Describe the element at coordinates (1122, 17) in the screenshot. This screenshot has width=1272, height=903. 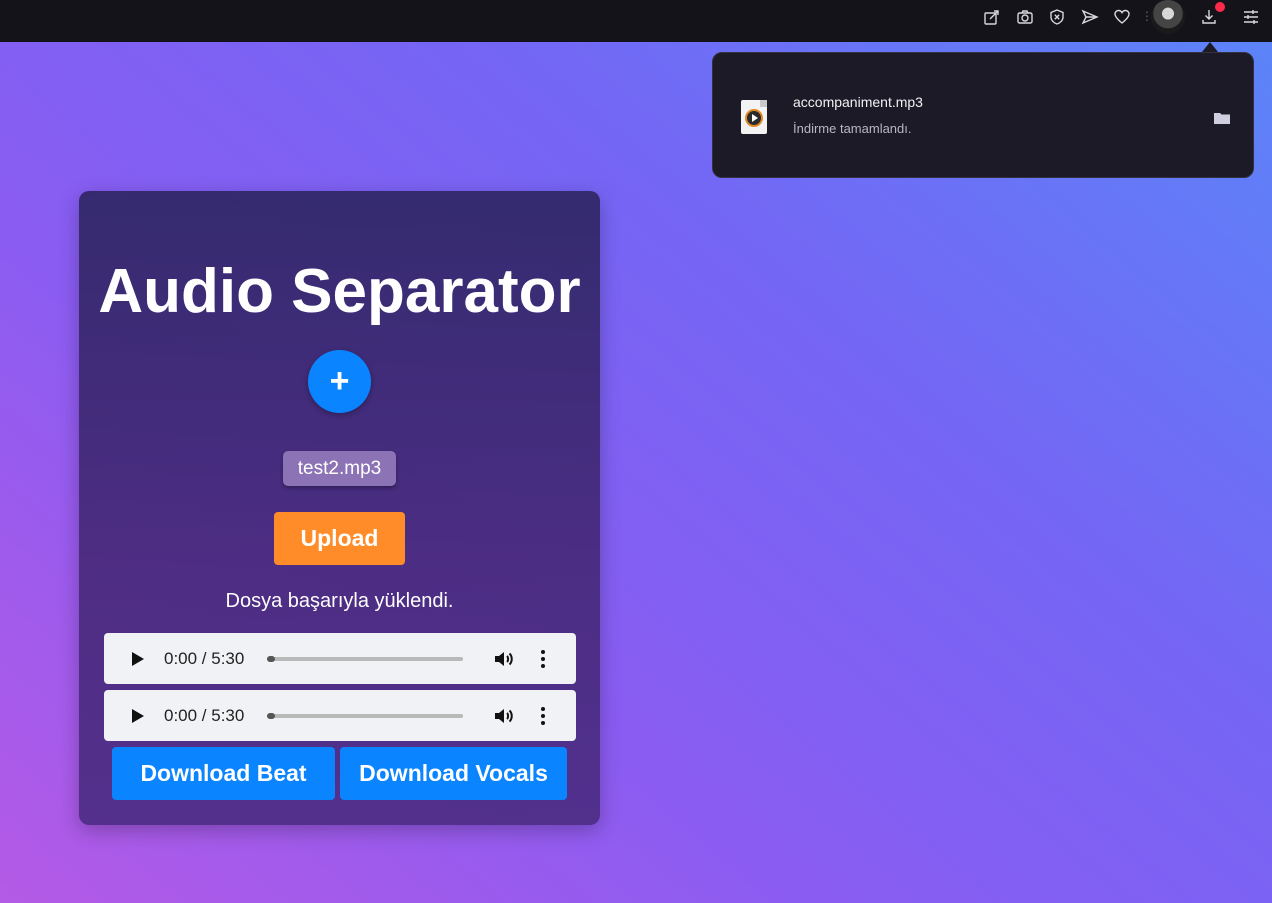
I see `heart-icon` at that location.